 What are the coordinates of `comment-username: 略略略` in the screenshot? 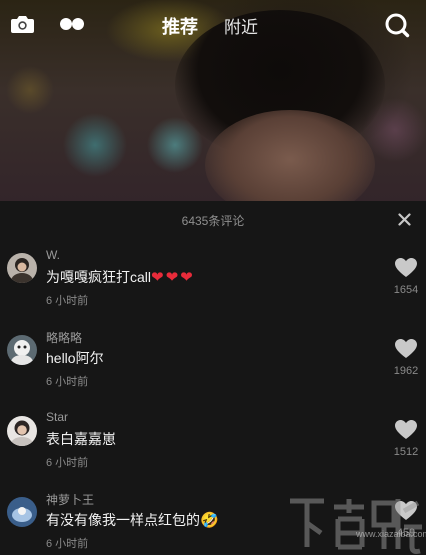 It's located at (64, 337).